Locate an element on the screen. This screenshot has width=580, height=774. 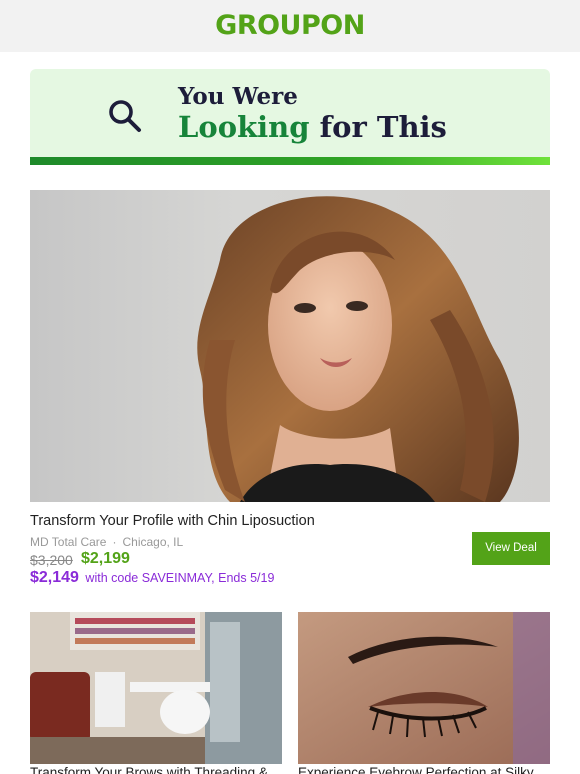
header-bar: GROUPON is located at coordinates (290, 26).